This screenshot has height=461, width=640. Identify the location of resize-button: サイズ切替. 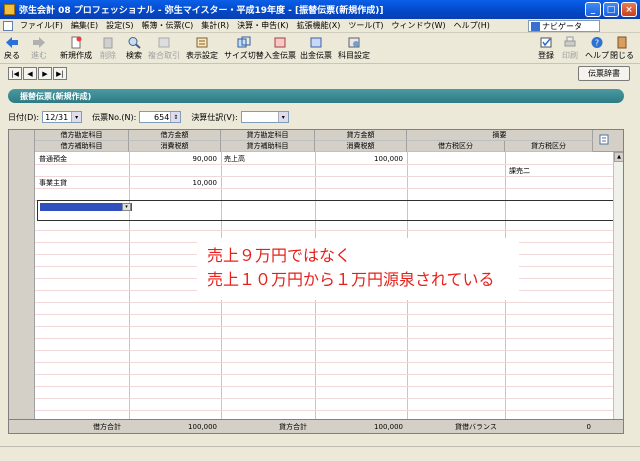
(244, 48).